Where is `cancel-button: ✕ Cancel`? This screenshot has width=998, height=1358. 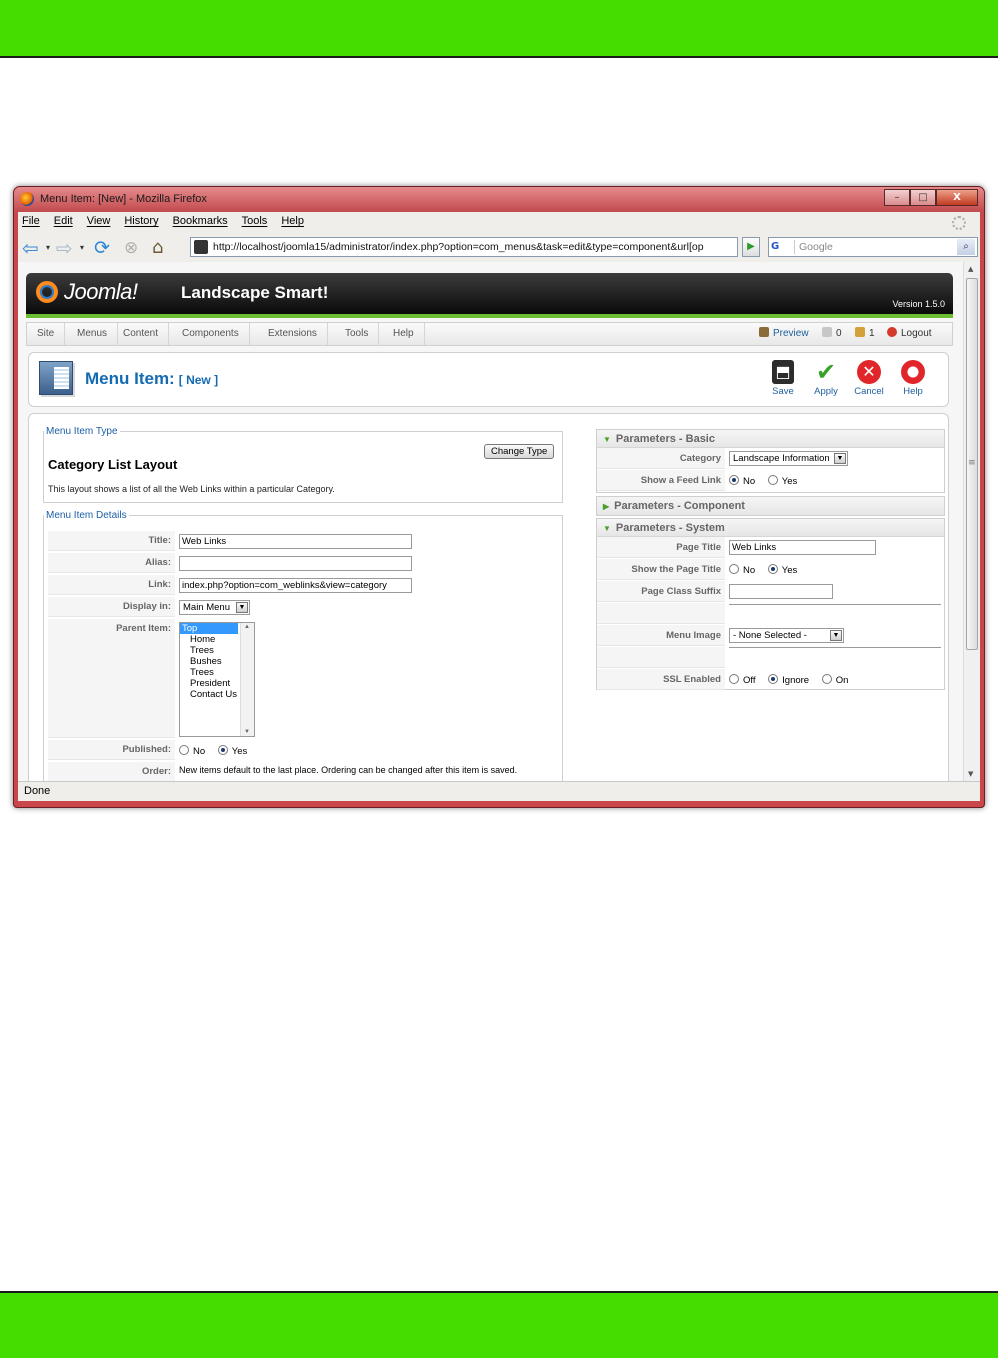 cancel-button: ✕ Cancel is located at coordinates (869, 378).